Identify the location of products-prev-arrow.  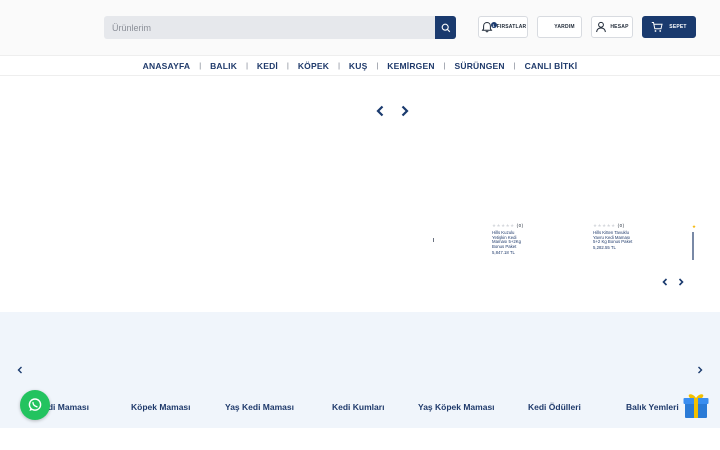
(665, 282).